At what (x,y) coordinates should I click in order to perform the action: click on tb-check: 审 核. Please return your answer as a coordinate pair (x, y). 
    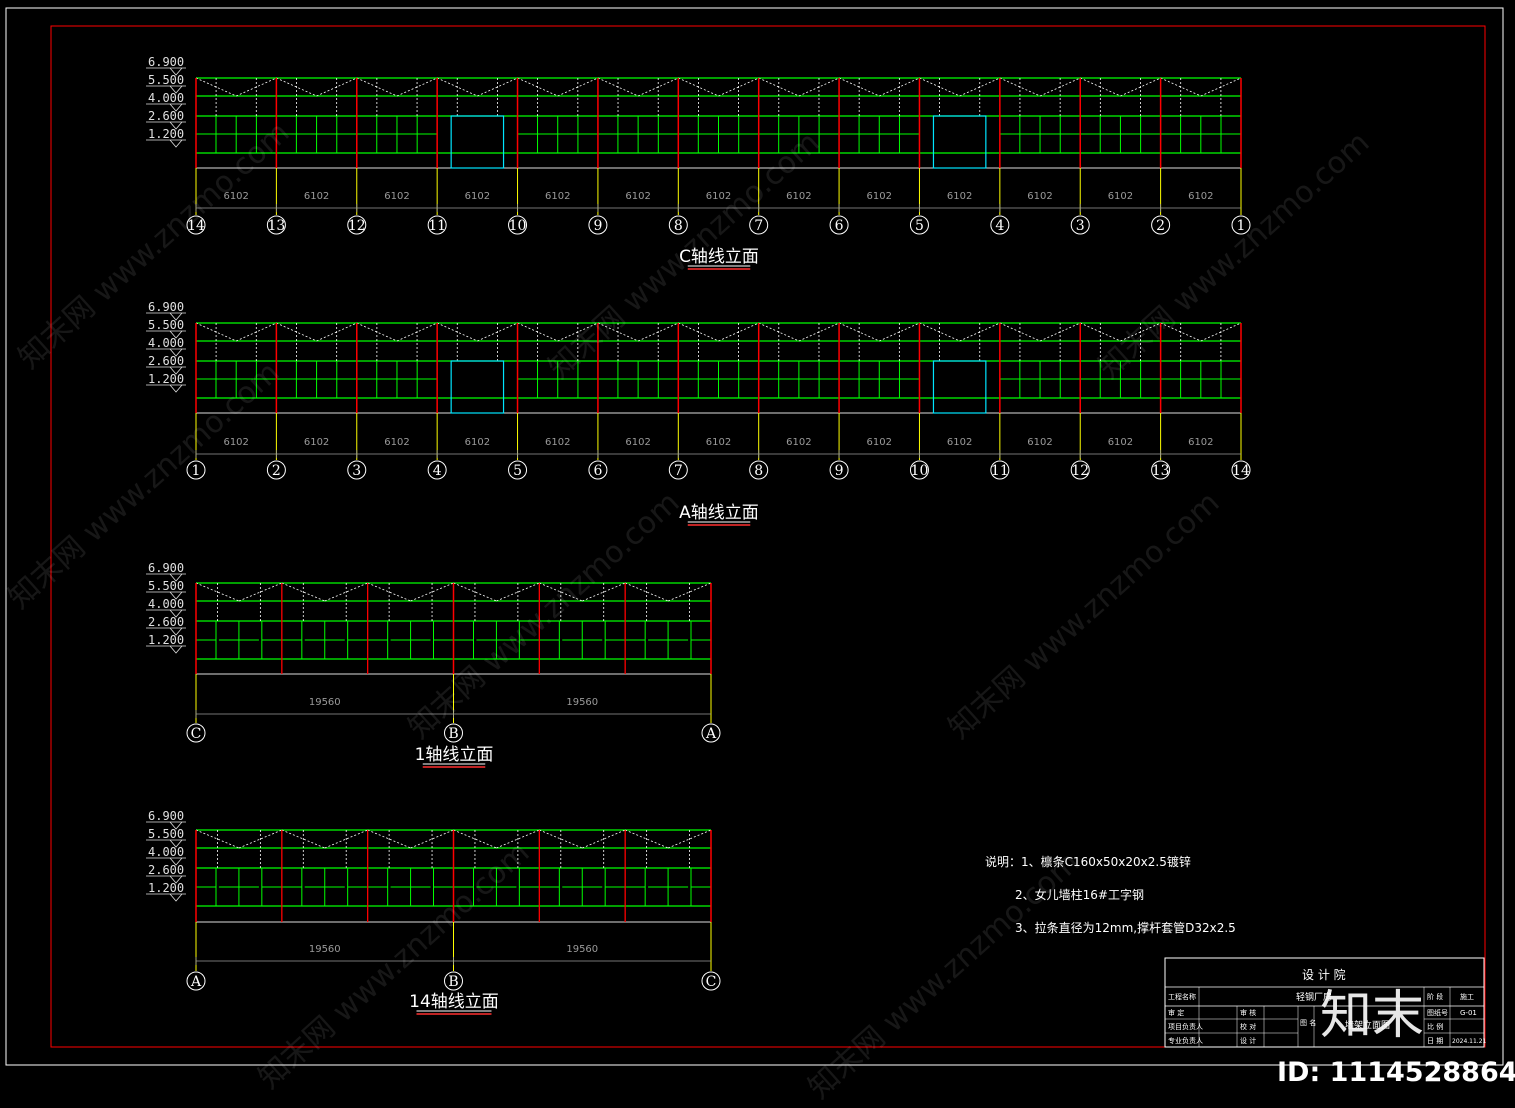
    Looking at the image, I should click on (1248, 1012).